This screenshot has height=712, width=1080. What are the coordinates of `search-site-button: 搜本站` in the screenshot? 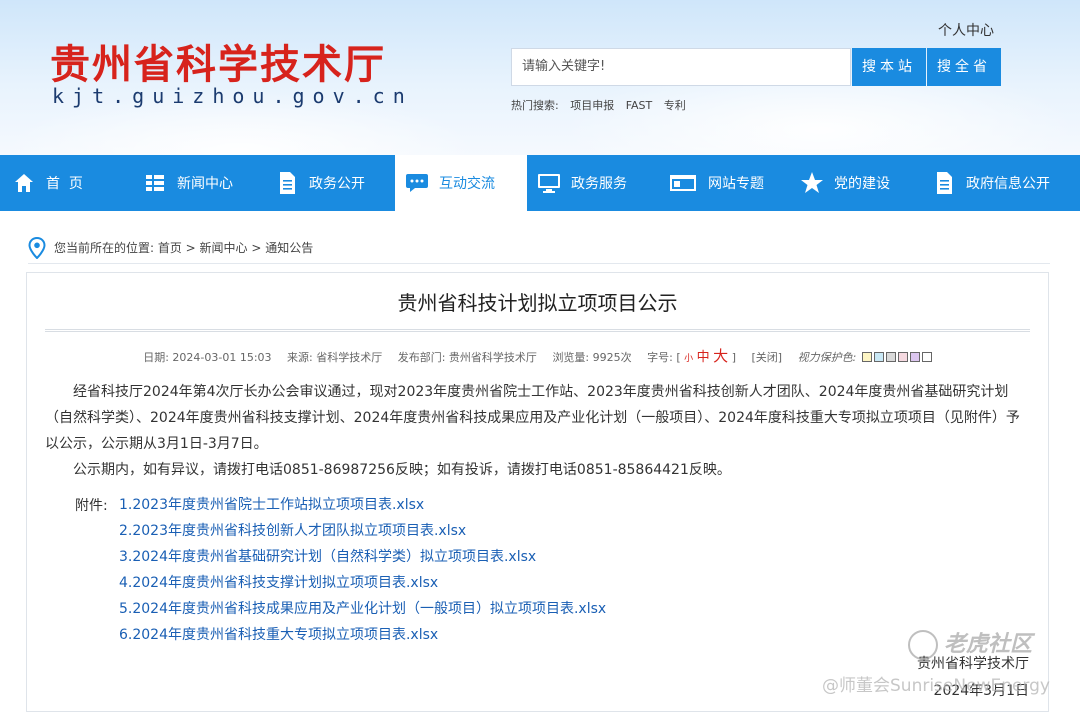 It's located at (889, 67).